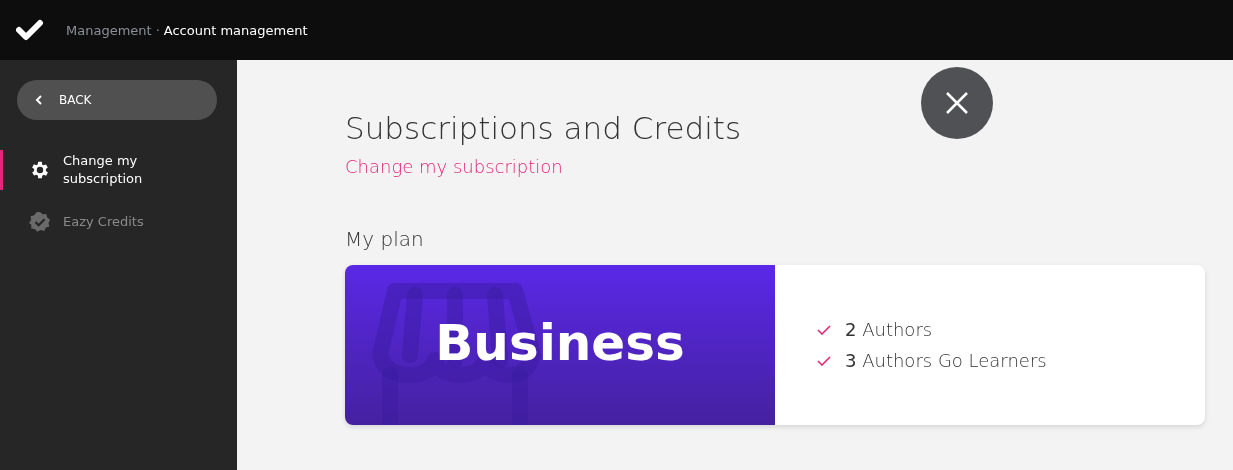  I want to click on breadcrumb-link: Management, so click(109, 30).